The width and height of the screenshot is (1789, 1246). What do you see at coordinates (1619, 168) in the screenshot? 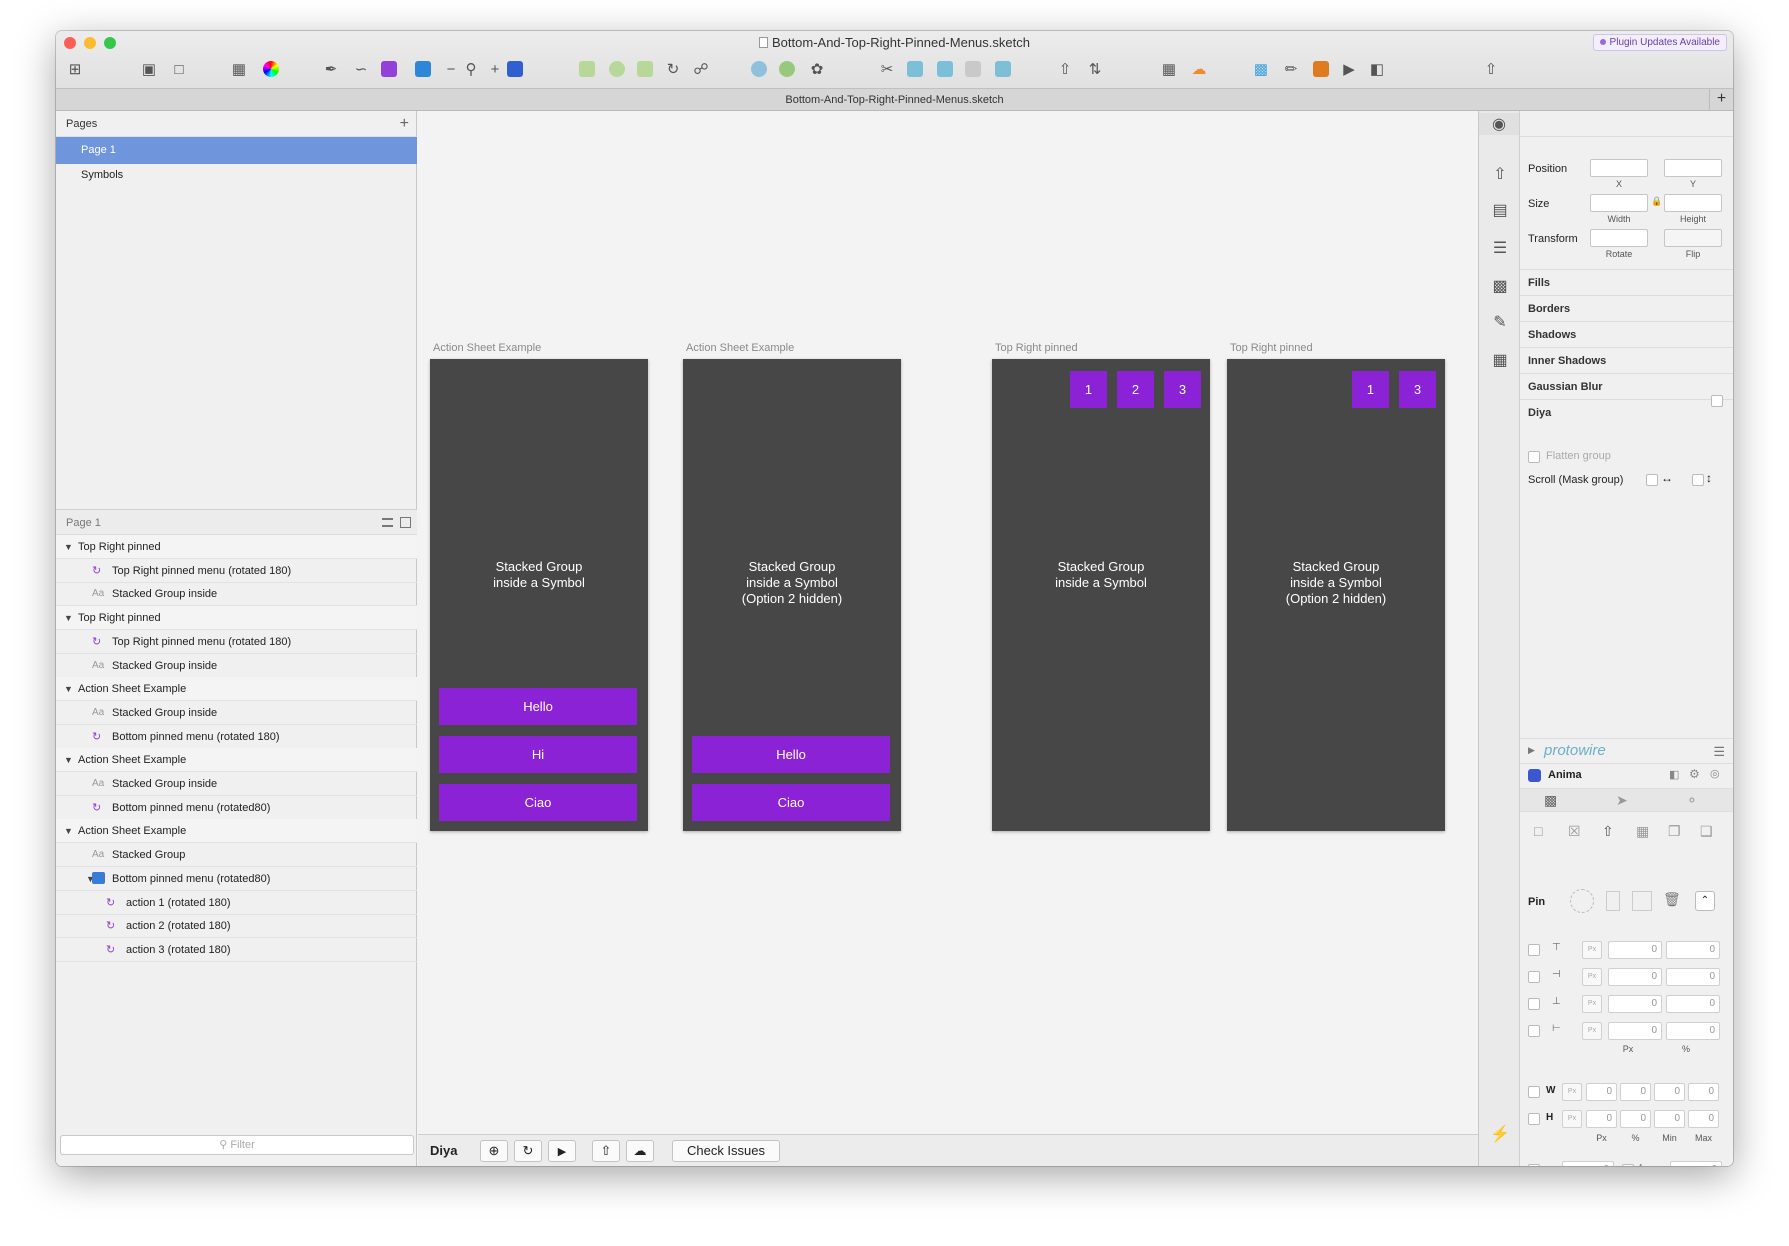
I see `position-x-field` at bounding box center [1619, 168].